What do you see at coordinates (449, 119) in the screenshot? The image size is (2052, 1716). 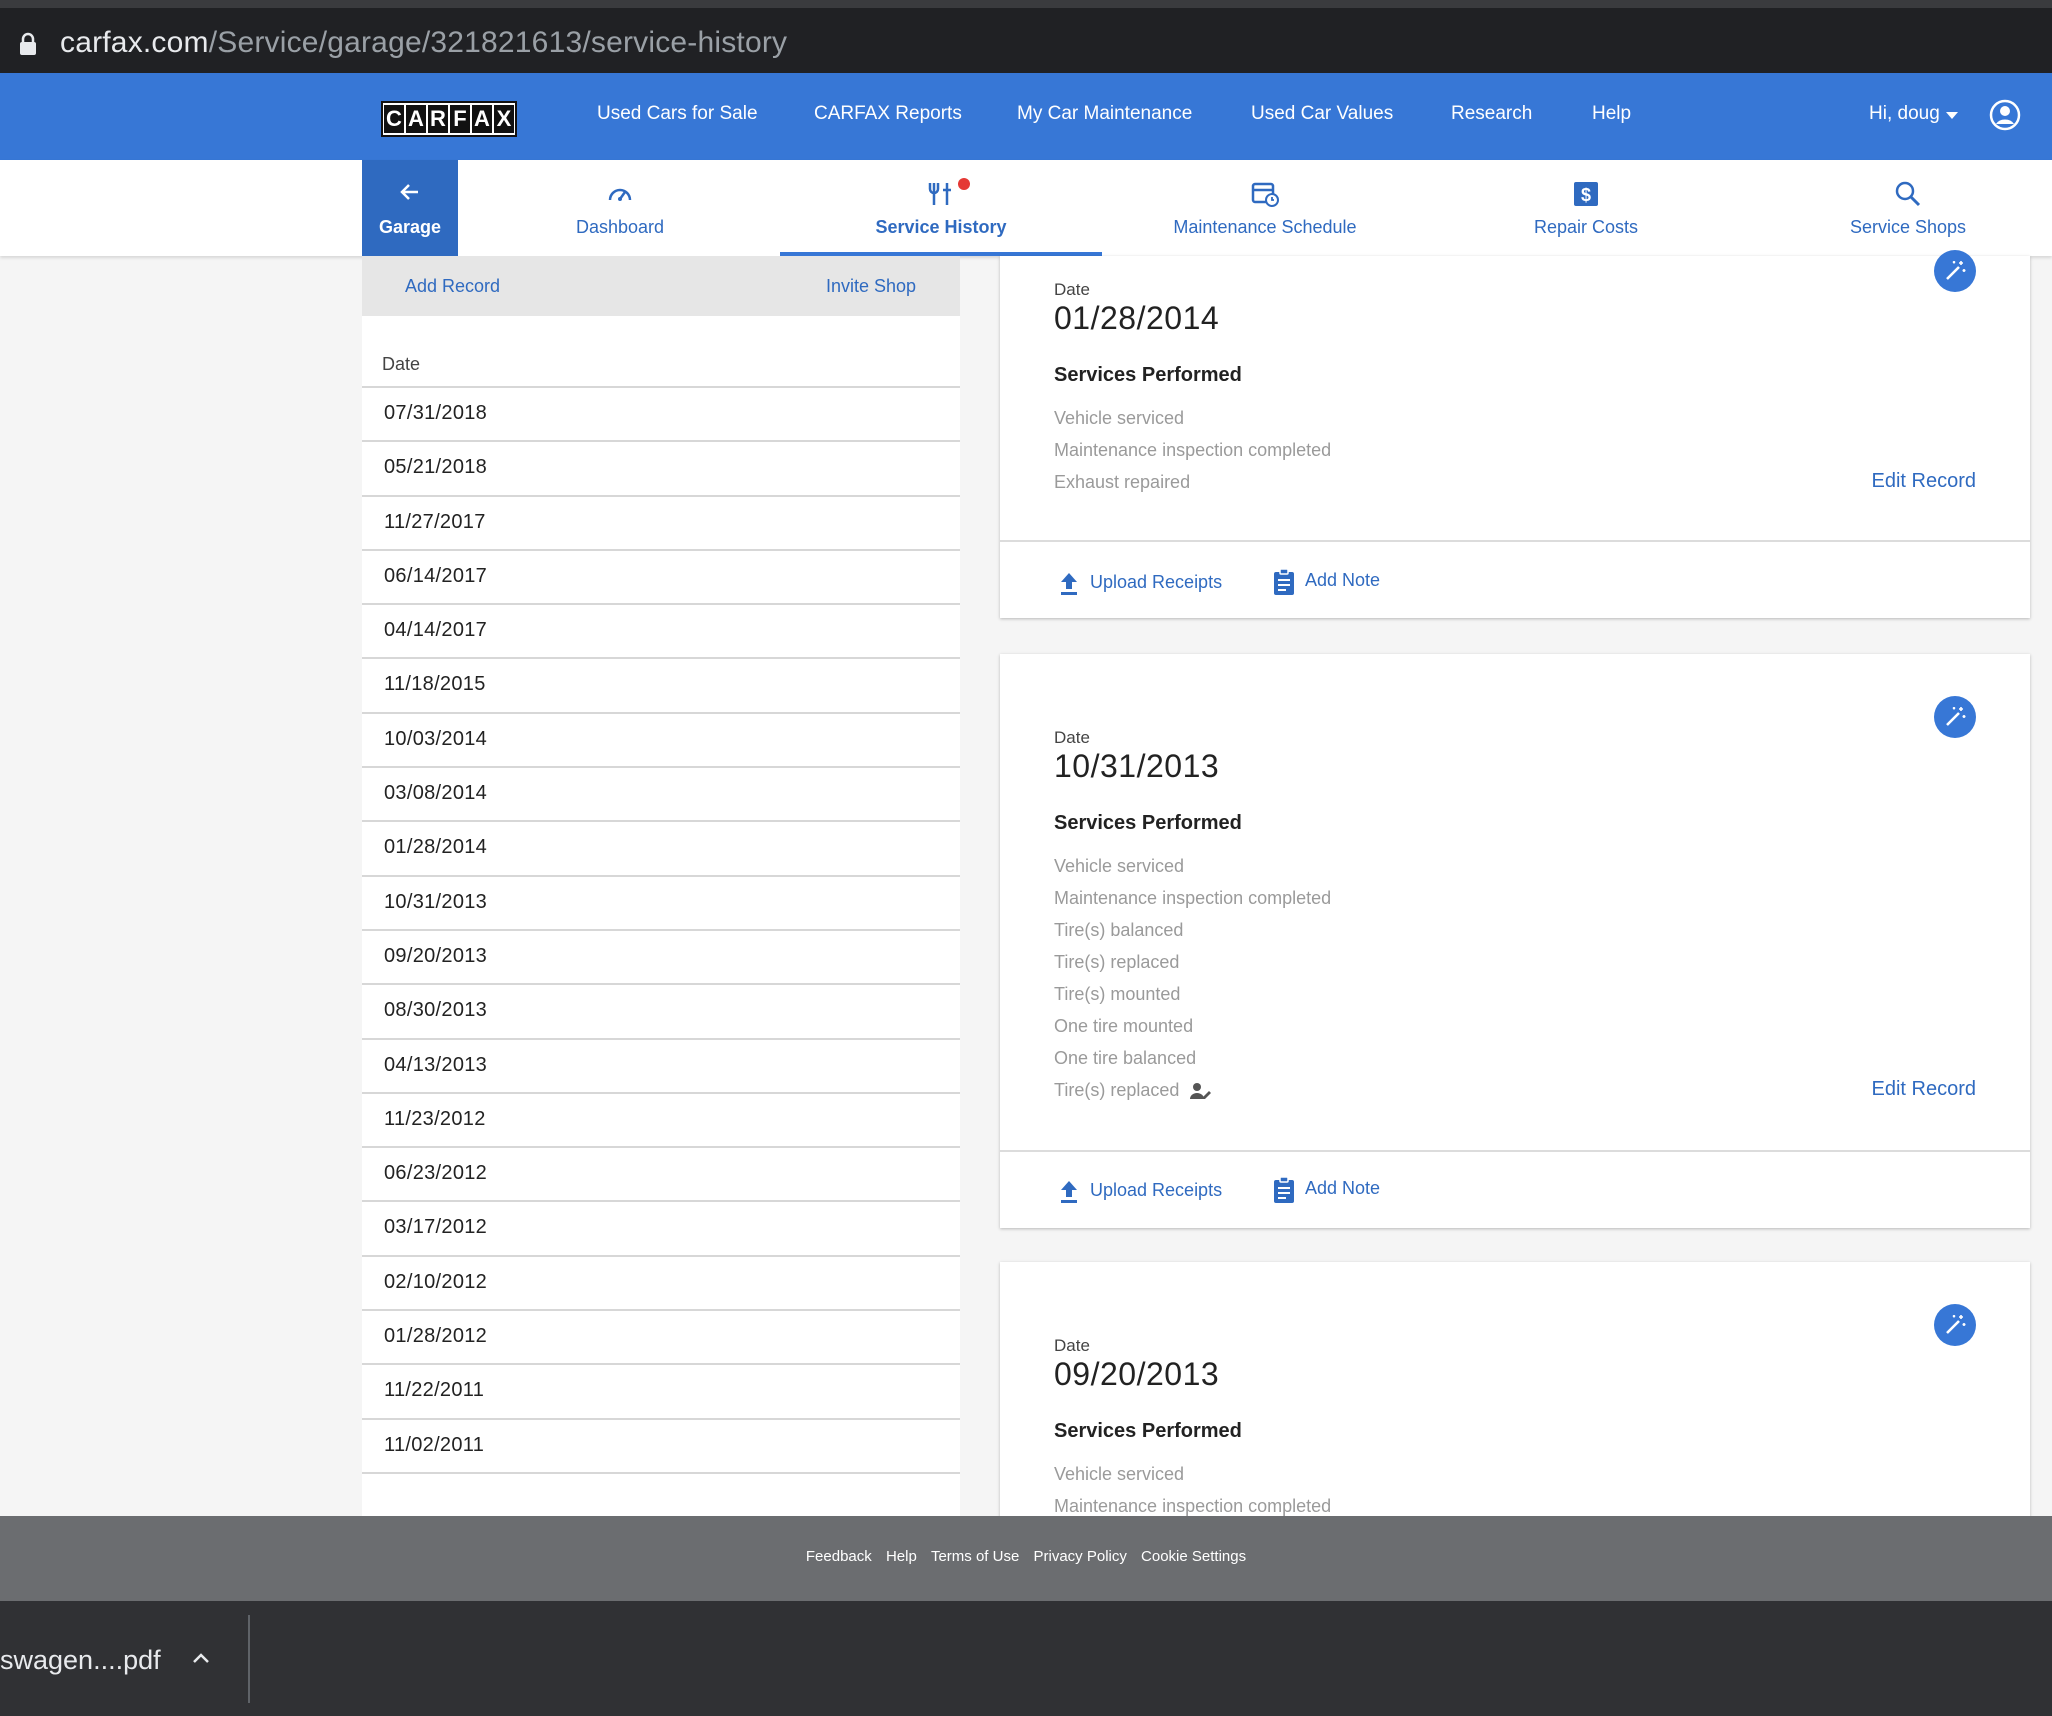 I see `carfax-logo: CARFAX` at bounding box center [449, 119].